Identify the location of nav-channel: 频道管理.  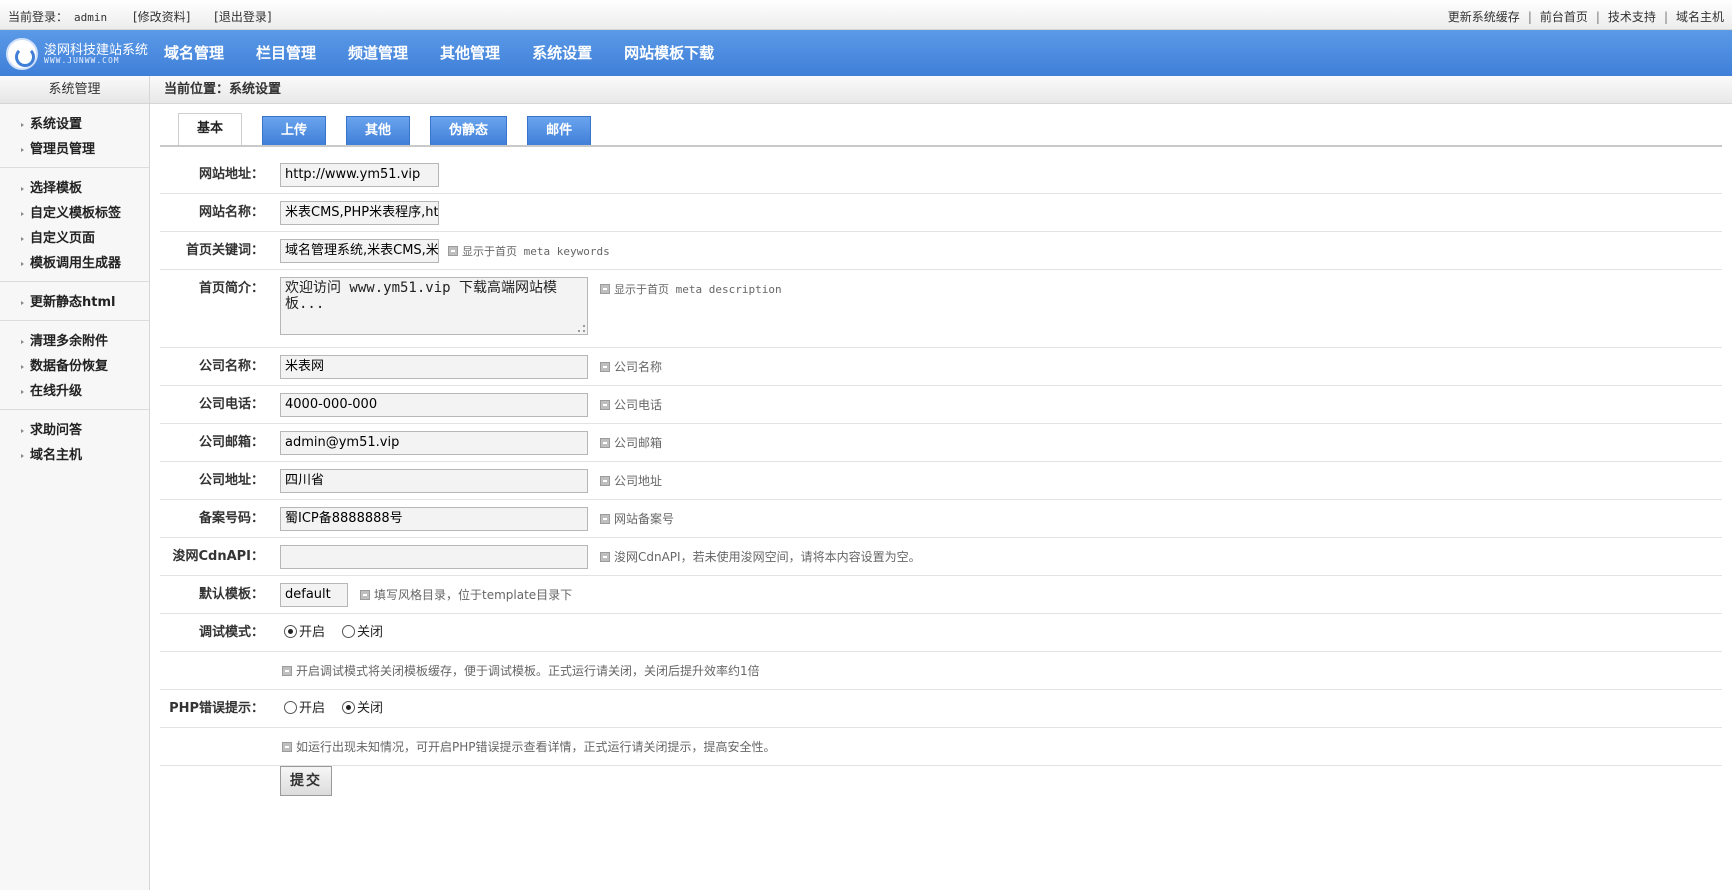
(378, 53).